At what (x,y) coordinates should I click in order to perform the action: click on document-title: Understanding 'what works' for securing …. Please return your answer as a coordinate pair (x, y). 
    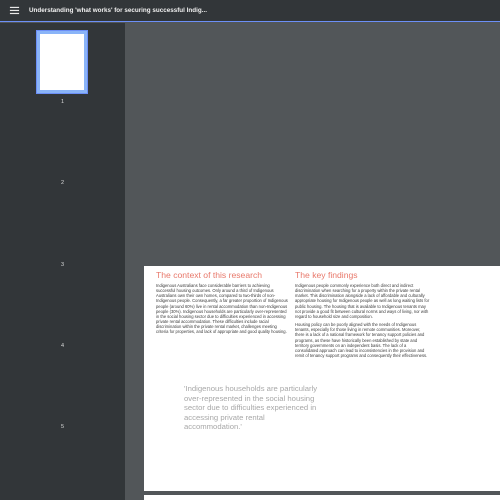
    Looking at the image, I should click on (118, 10).